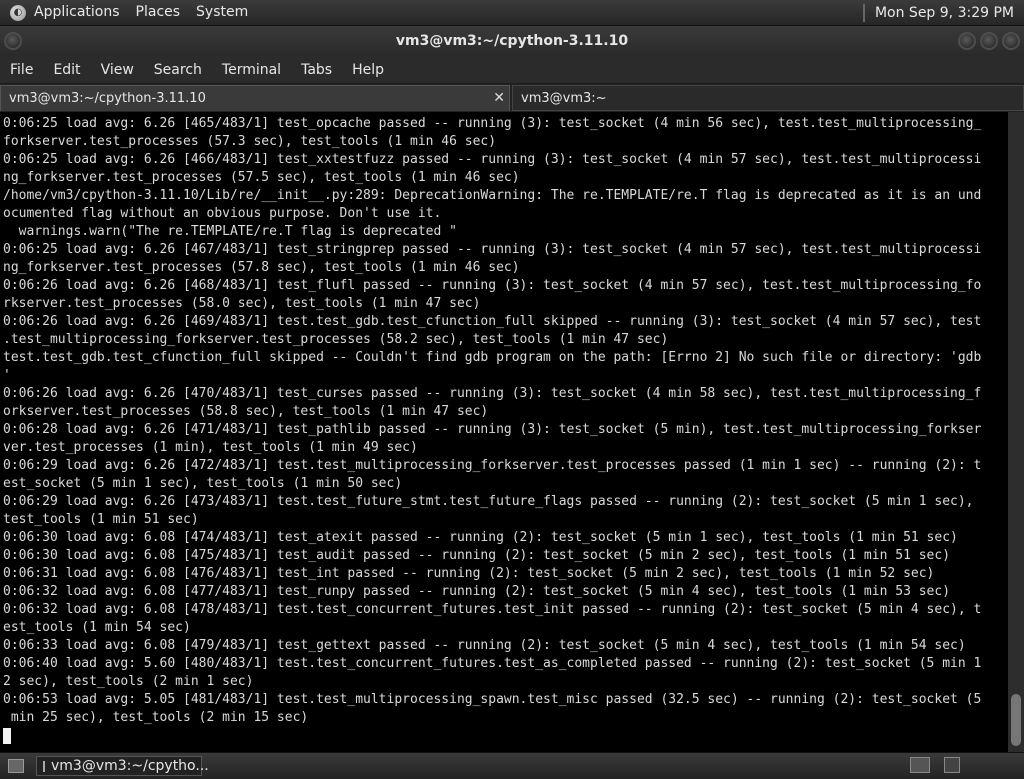 Image resolution: width=1024 pixels, height=779 pixels. Describe the element at coordinates (505, 736) in the screenshot. I see `prompt-line` at that location.